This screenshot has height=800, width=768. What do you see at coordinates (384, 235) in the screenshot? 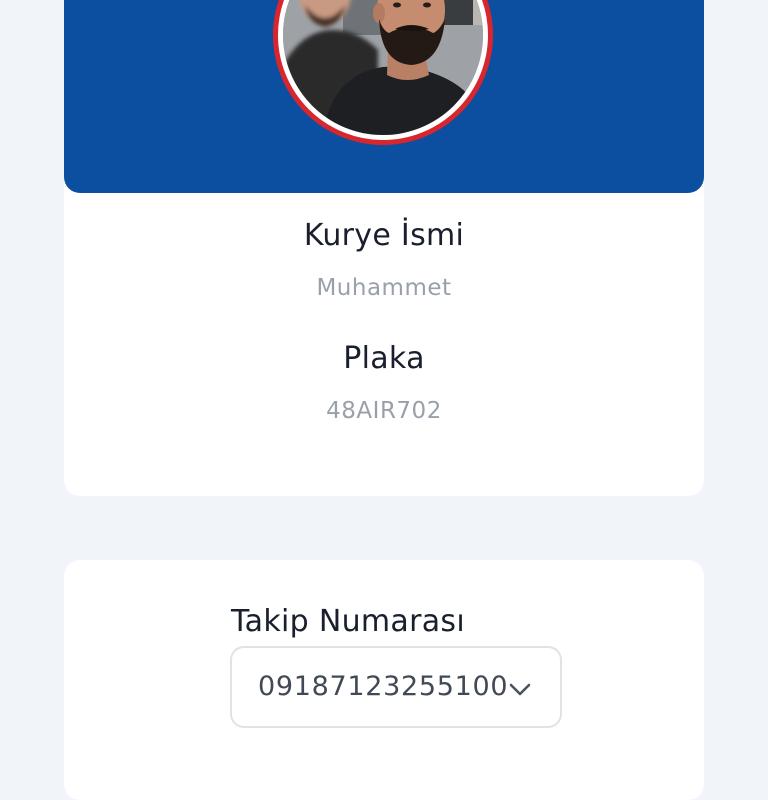
I see `courier-name-label: Kurye İsmi` at bounding box center [384, 235].